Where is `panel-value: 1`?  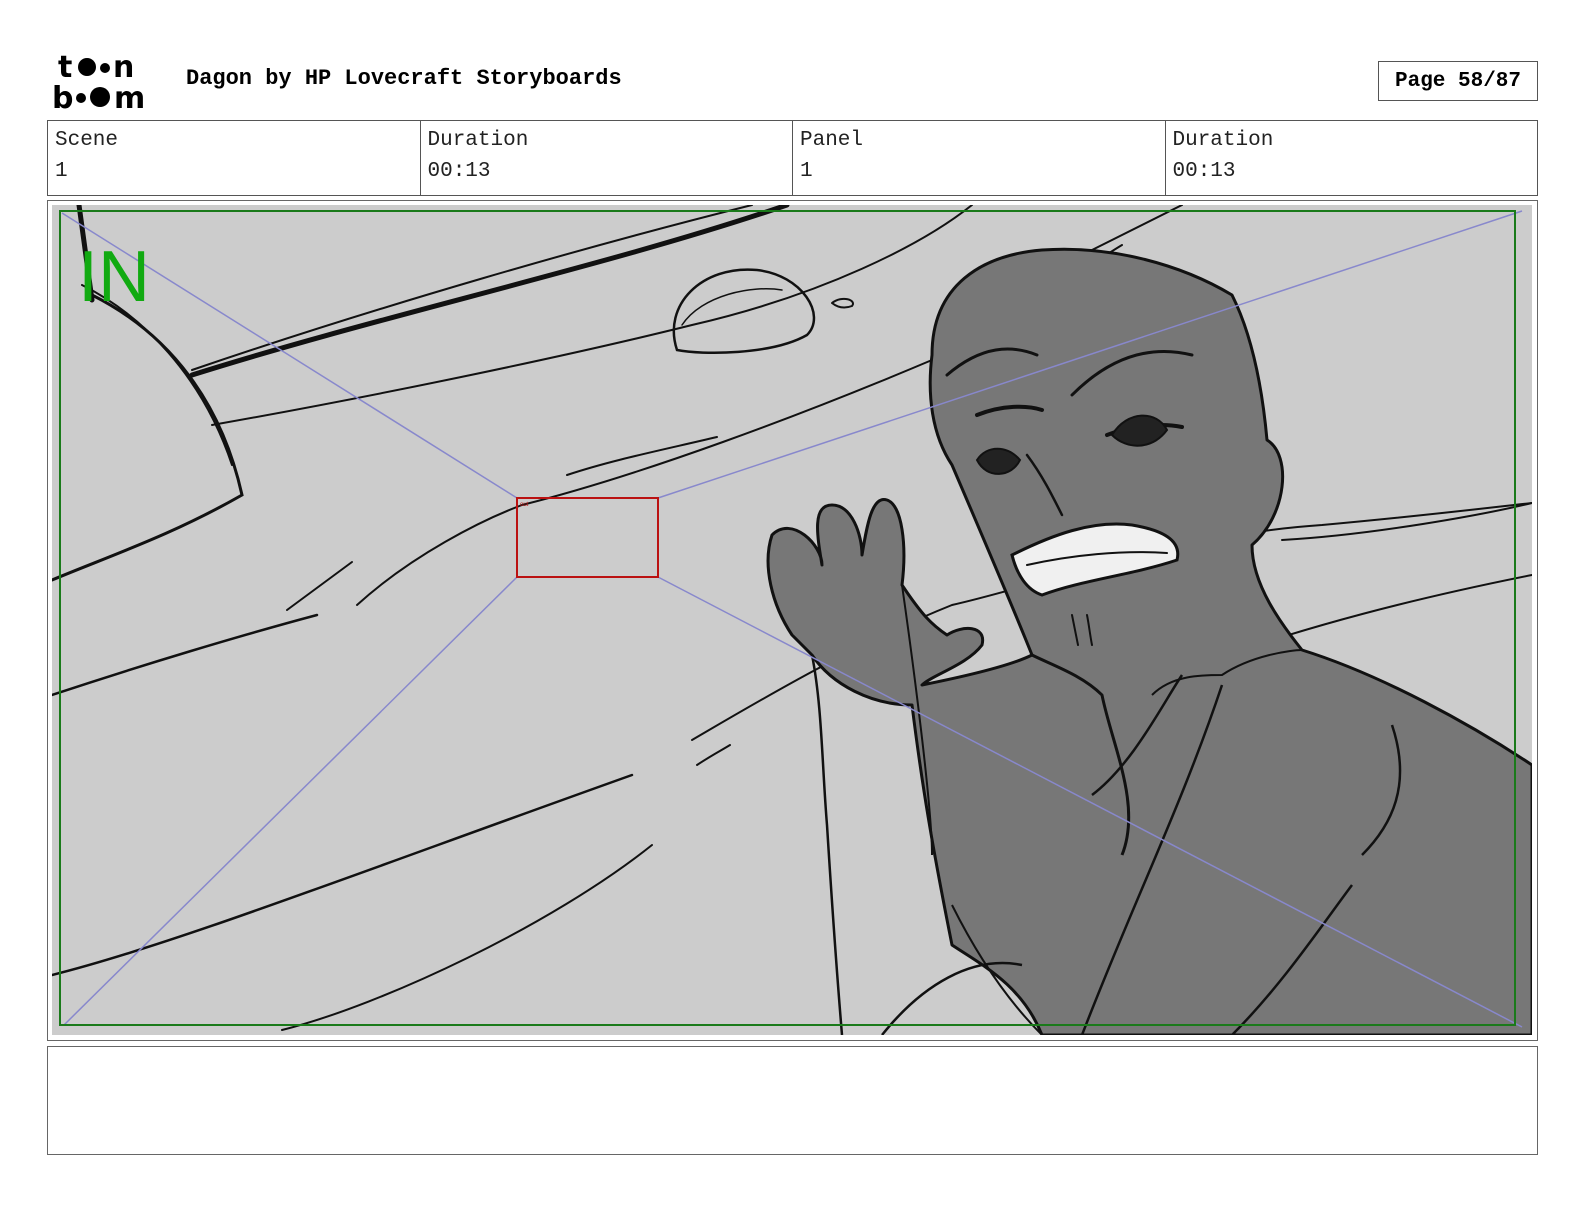
panel-value: 1 is located at coordinates (806, 171).